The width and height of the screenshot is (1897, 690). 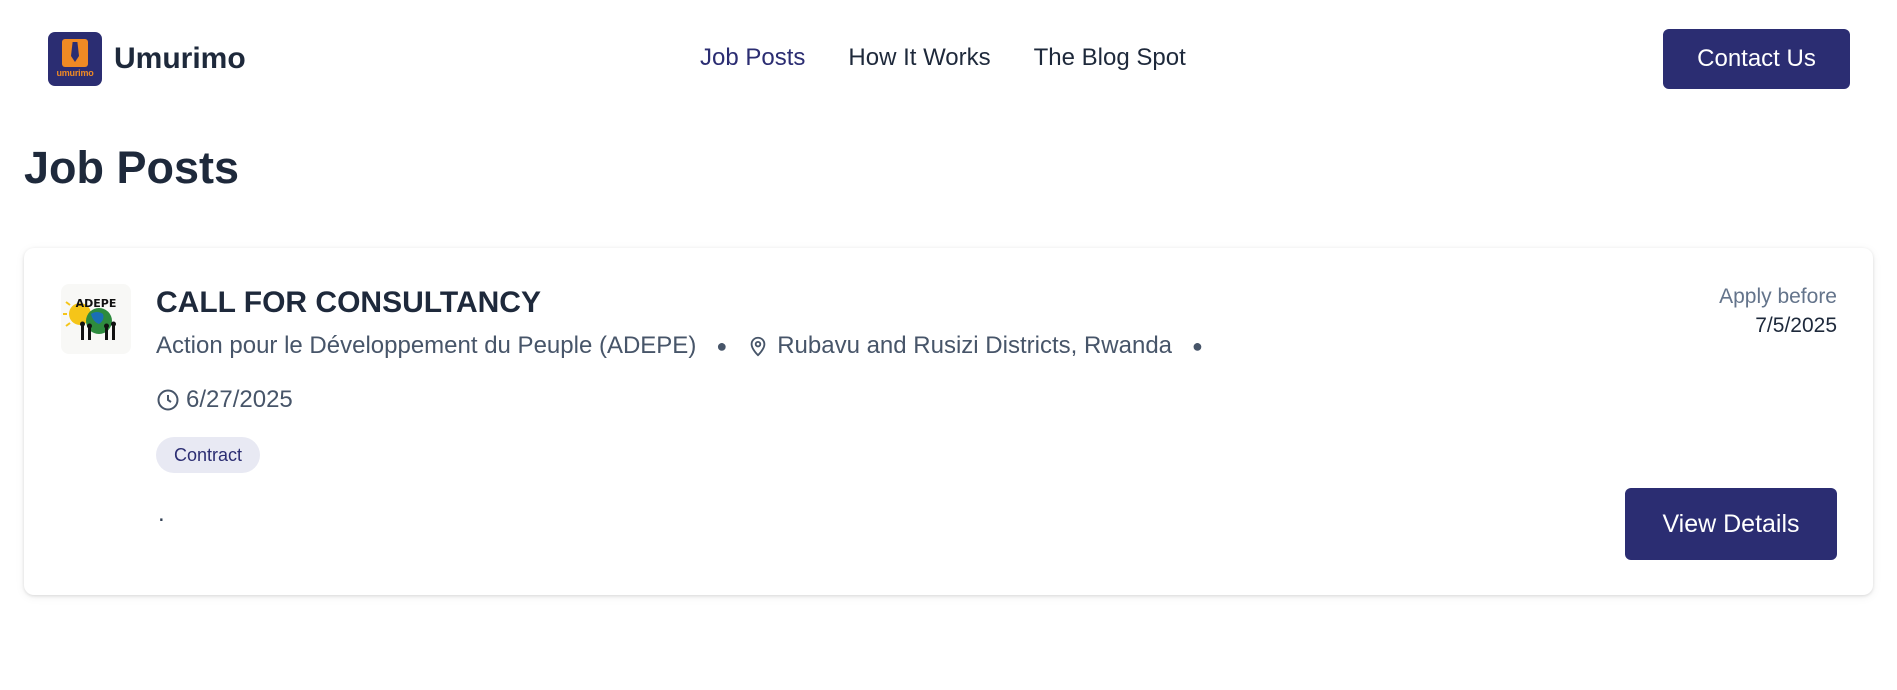 I want to click on job-location: Rubavu and Rusizi Districts, Rwanda, so click(x=975, y=345).